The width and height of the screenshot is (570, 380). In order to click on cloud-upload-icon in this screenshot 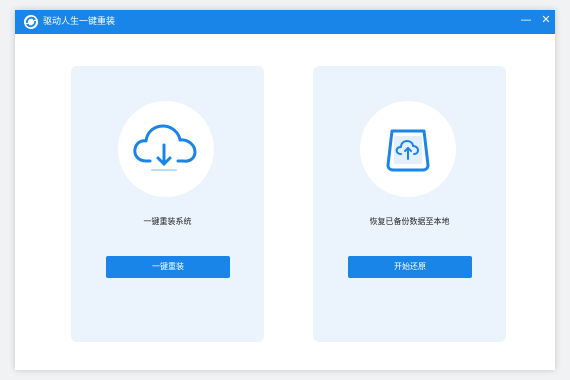, I will do `click(408, 150)`.